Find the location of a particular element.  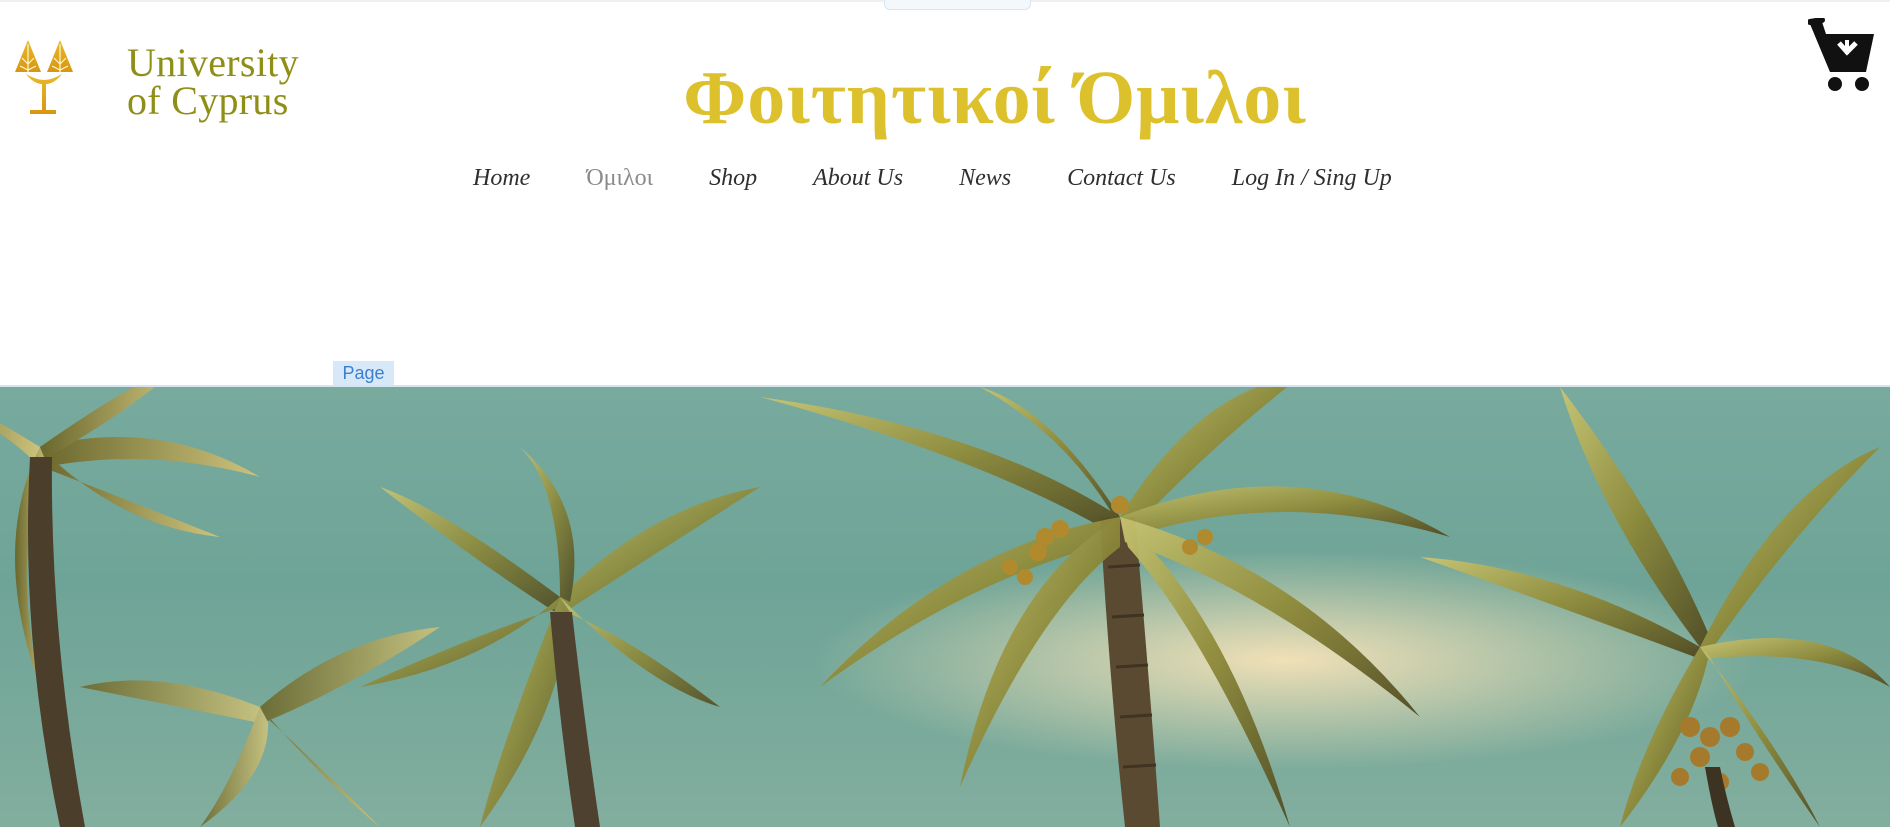

nav-contact-us: Contact Us is located at coordinates (1121, 178).